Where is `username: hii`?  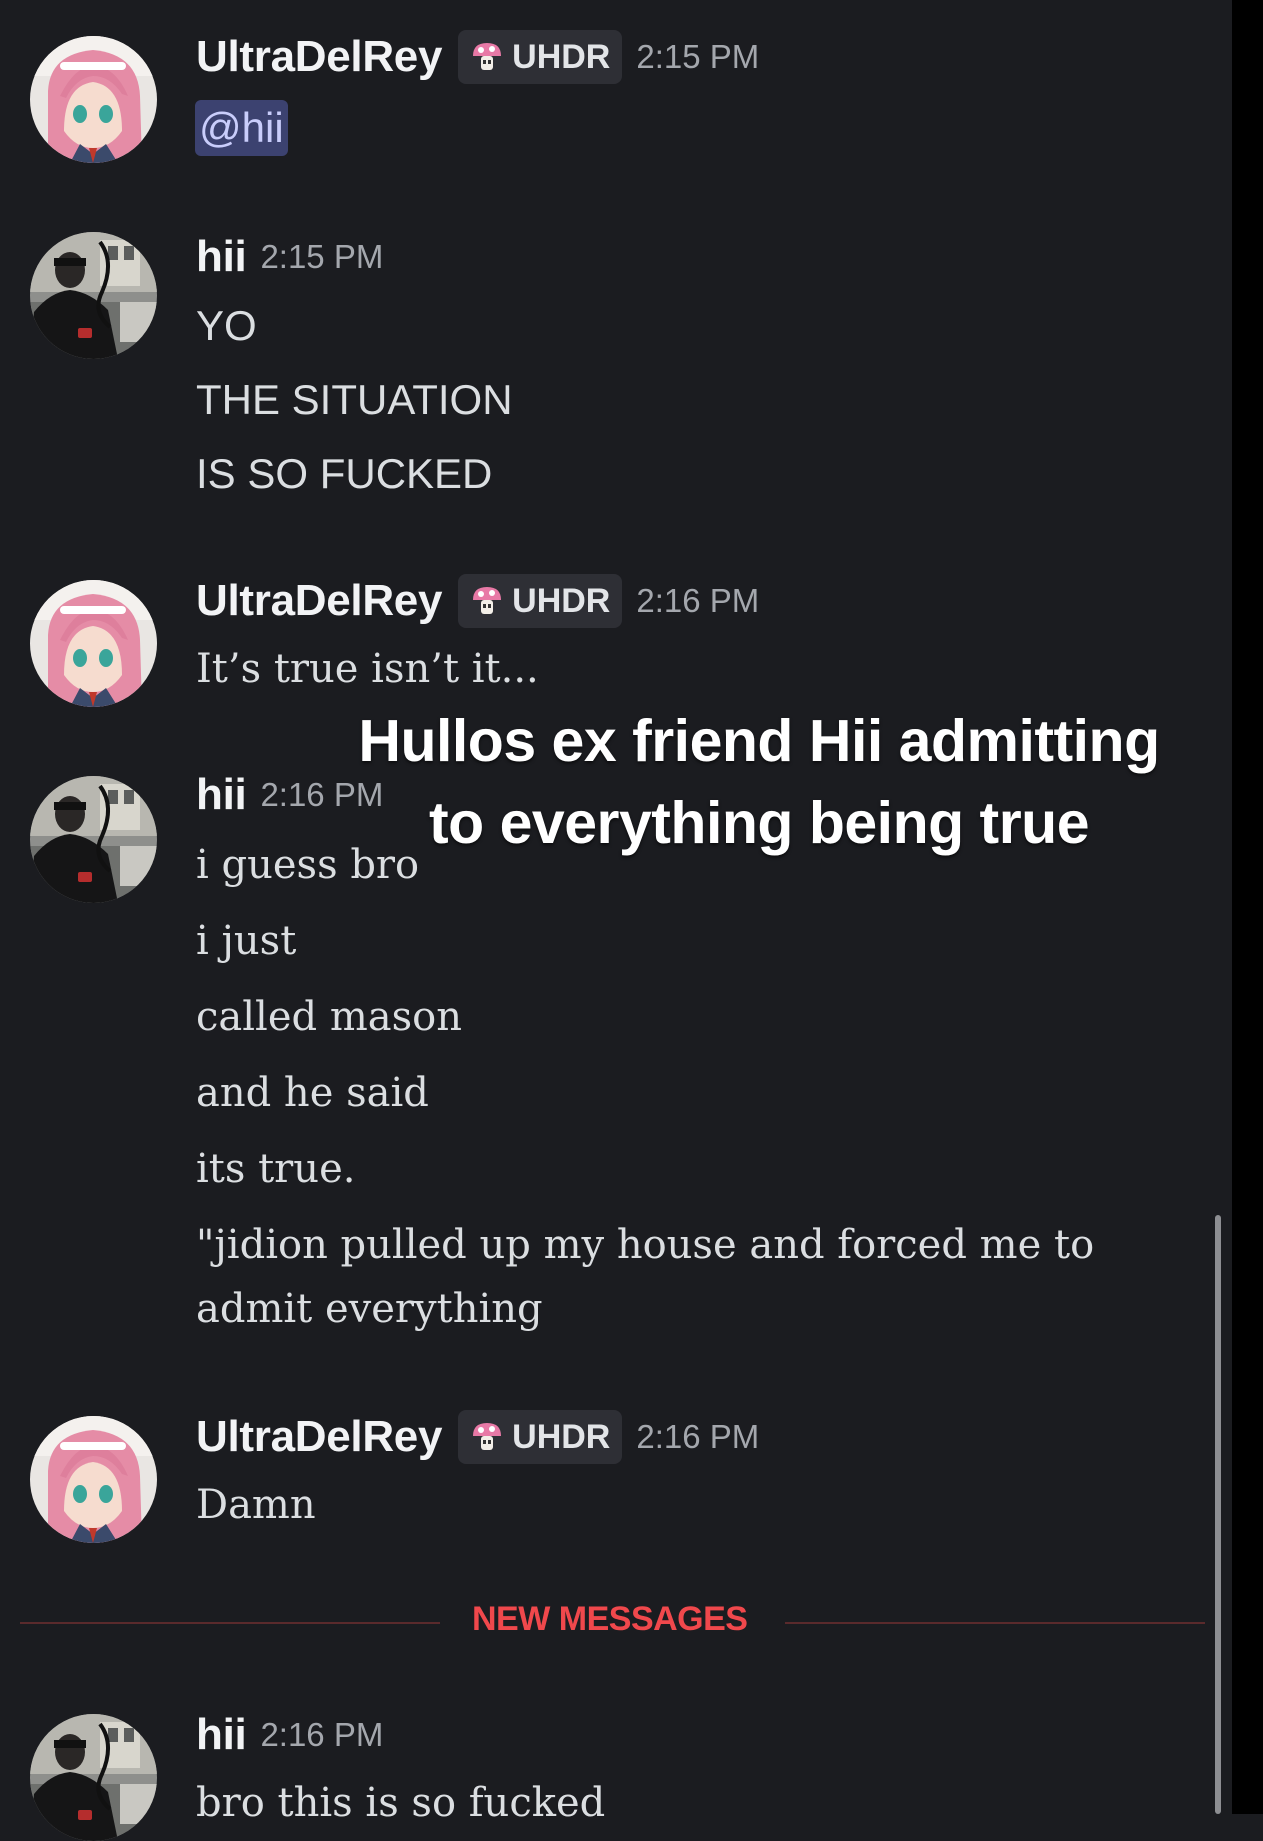 username: hii is located at coordinates (221, 1735).